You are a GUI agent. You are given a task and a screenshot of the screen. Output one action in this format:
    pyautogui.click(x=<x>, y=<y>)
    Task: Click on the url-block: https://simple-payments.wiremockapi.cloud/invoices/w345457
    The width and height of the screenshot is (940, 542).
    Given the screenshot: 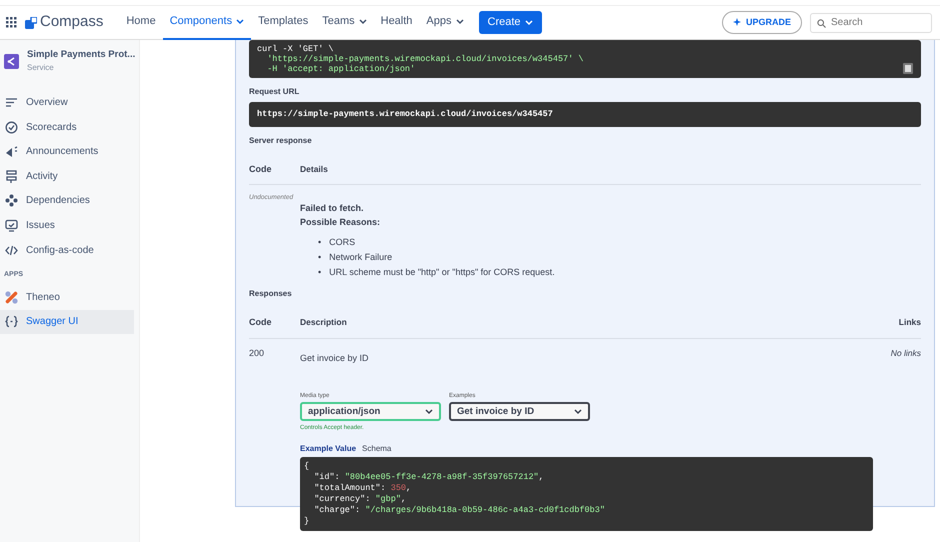 What is the action you would take?
    pyautogui.click(x=585, y=114)
    